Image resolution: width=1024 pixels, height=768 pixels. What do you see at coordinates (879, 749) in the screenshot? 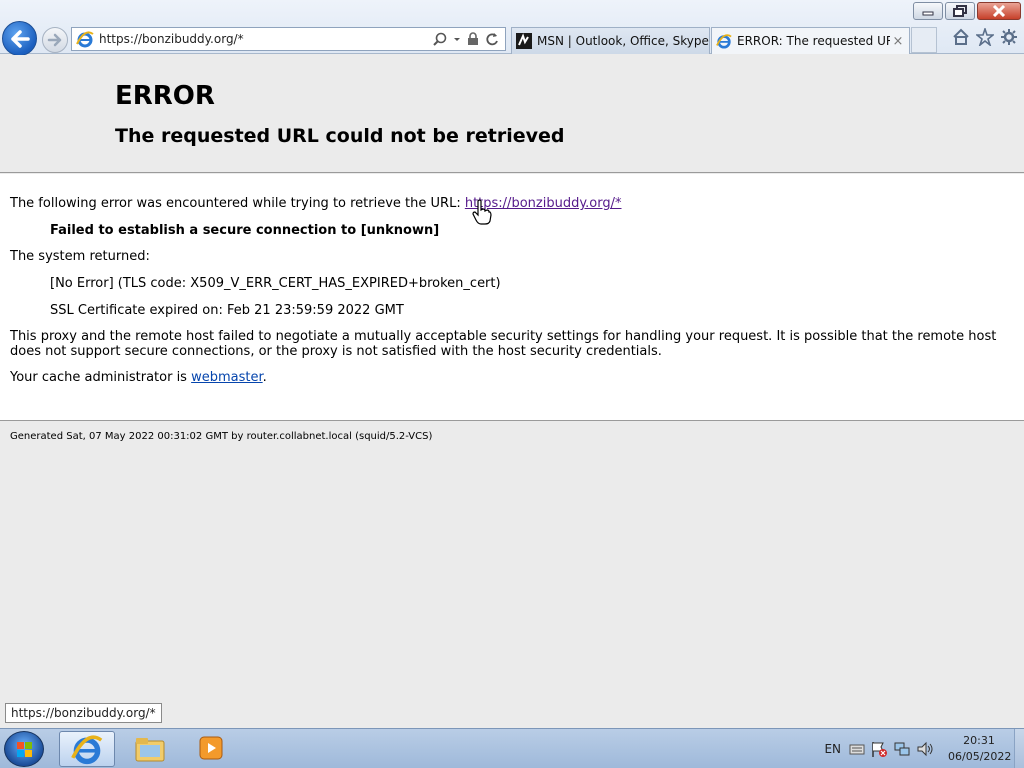
I see `action-center-flag-icon` at bounding box center [879, 749].